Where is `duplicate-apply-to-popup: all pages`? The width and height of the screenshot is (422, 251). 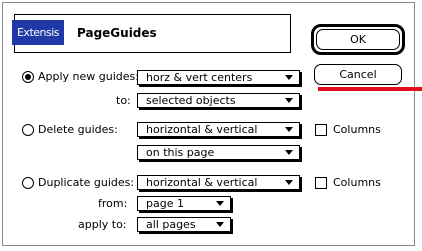 duplicate-apply-to-popup: all pages is located at coordinates (184, 224).